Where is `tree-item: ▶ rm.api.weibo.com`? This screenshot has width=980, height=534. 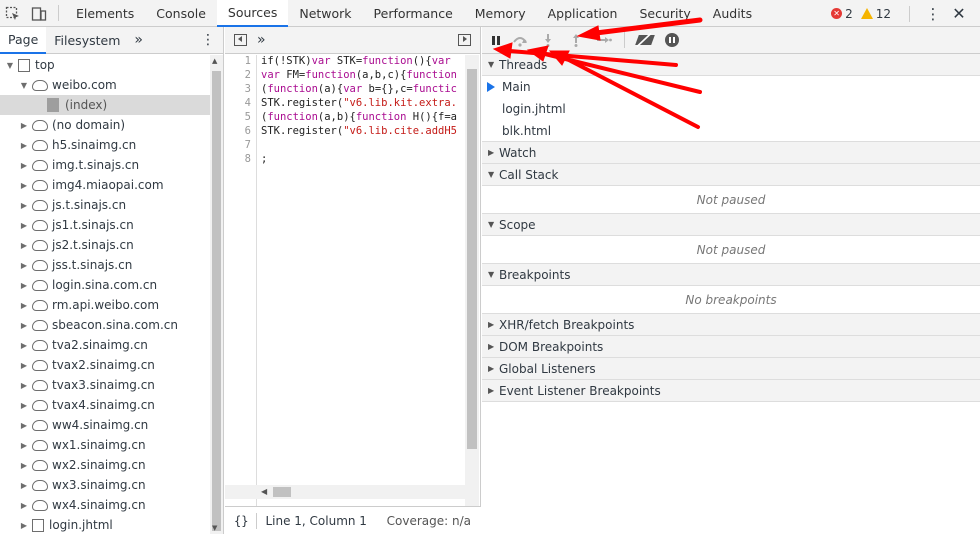 tree-item: ▶ rm.api.weibo.com is located at coordinates (105, 305).